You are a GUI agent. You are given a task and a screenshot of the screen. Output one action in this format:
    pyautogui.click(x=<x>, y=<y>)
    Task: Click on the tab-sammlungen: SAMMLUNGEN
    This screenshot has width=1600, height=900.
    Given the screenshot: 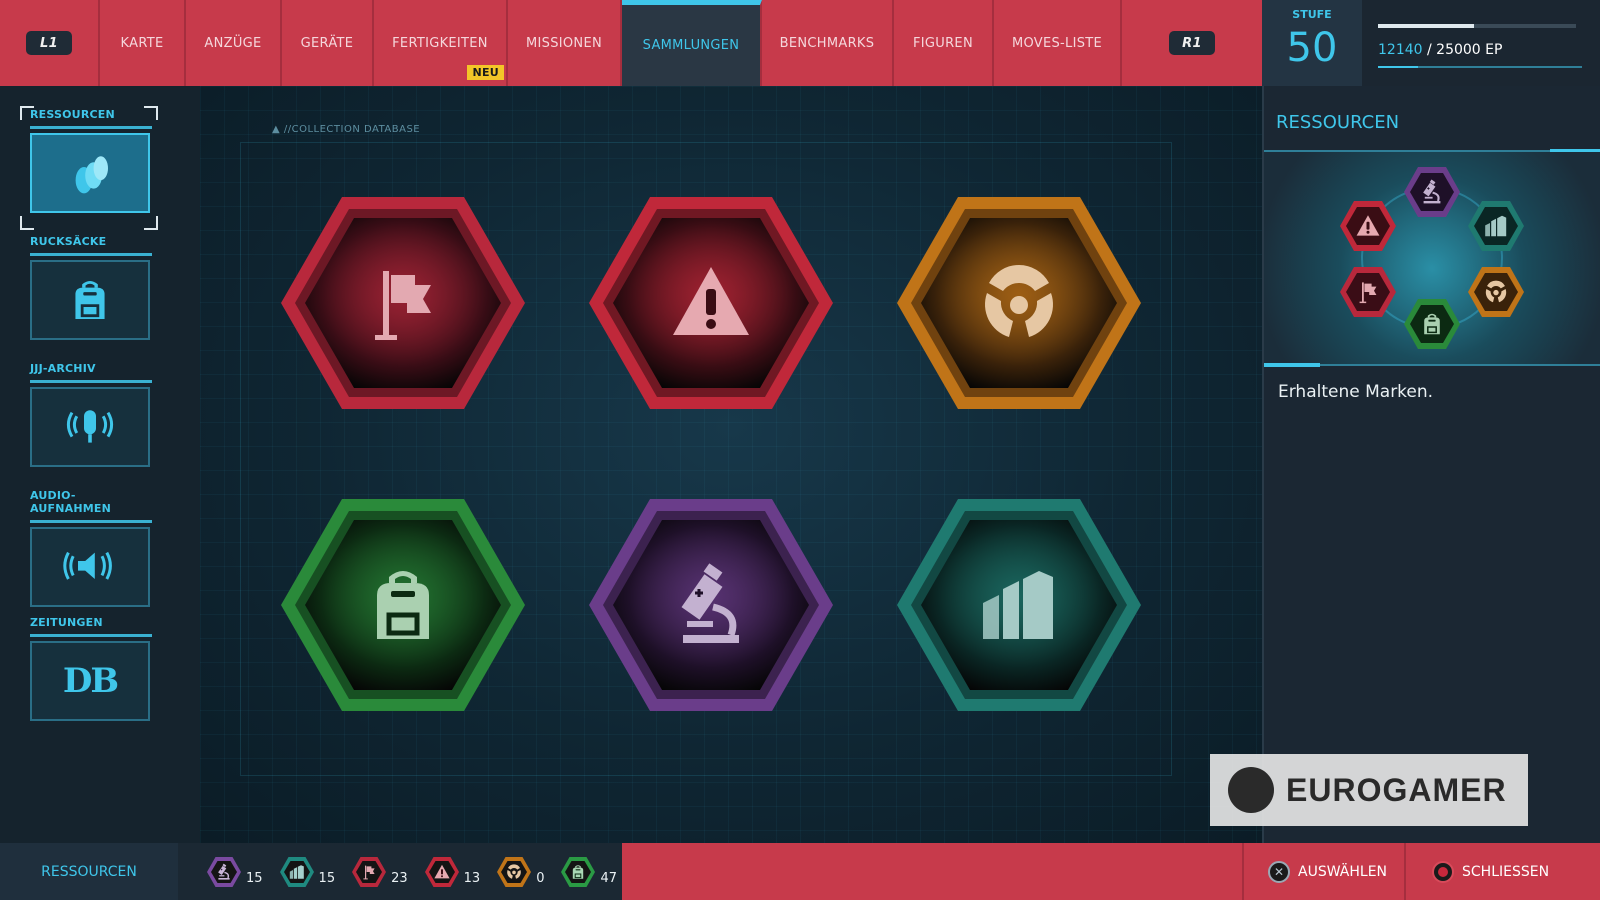 What is the action you would take?
    pyautogui.click(x=692, y=43)
    